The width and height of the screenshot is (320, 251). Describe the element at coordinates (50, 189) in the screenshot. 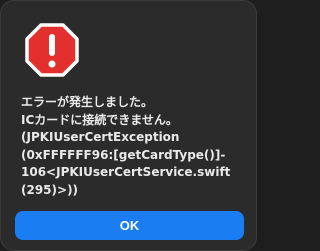

I see `message-line: (295)>))` at that location.